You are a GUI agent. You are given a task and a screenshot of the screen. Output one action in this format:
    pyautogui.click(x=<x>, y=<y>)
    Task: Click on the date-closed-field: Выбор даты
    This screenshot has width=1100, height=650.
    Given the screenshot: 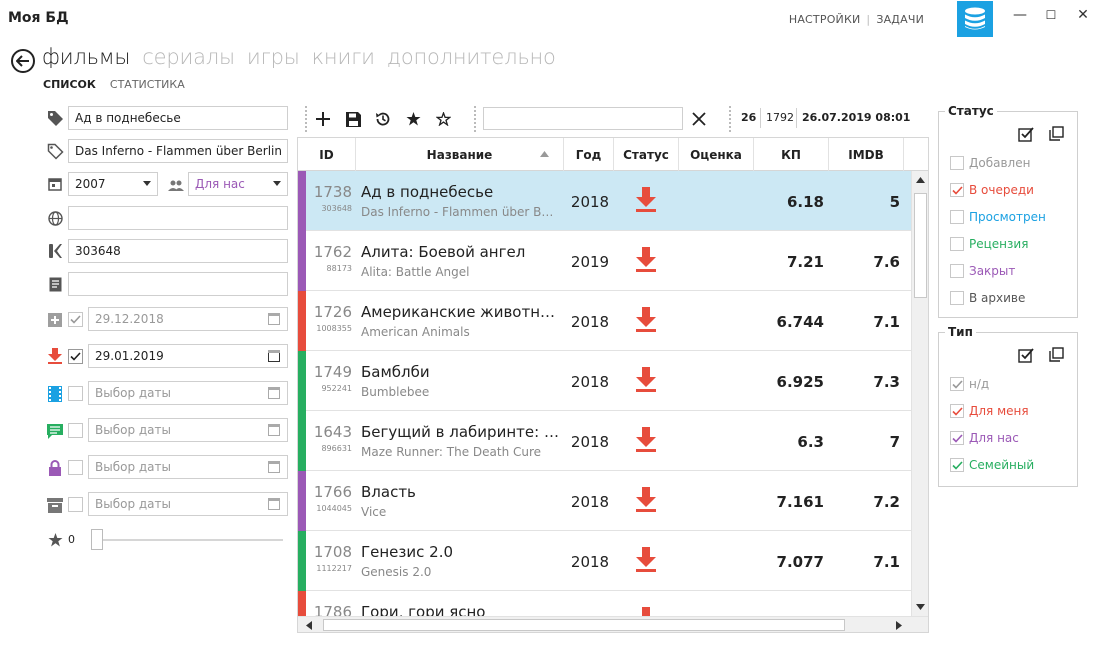 What is the action you would take?
    pyautogui.click(x=188, y=467)
    